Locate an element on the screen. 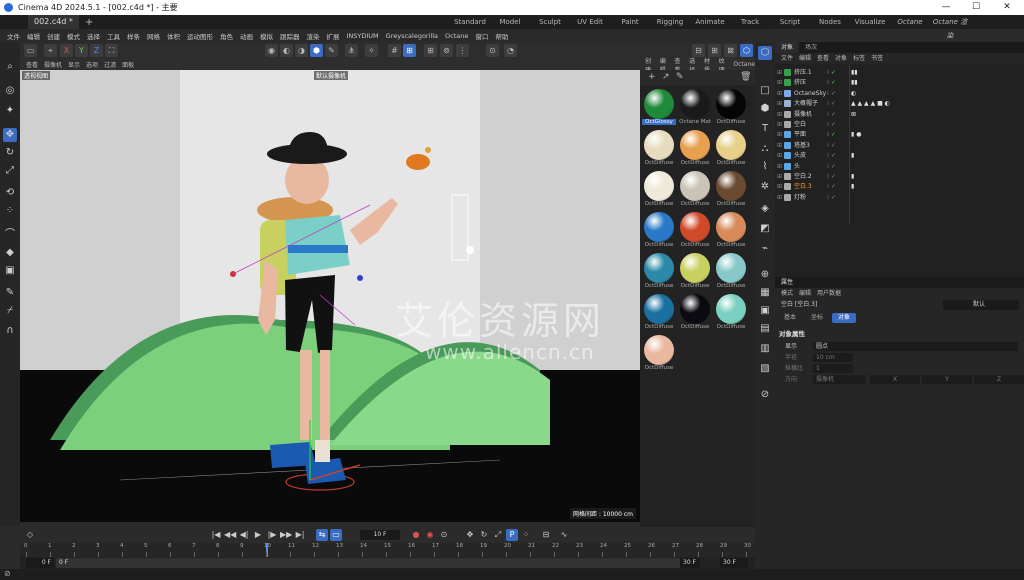 The height and width of the screenshot is (580, 1024). search-icon: ⌕ is located at coordinates (10, 67).